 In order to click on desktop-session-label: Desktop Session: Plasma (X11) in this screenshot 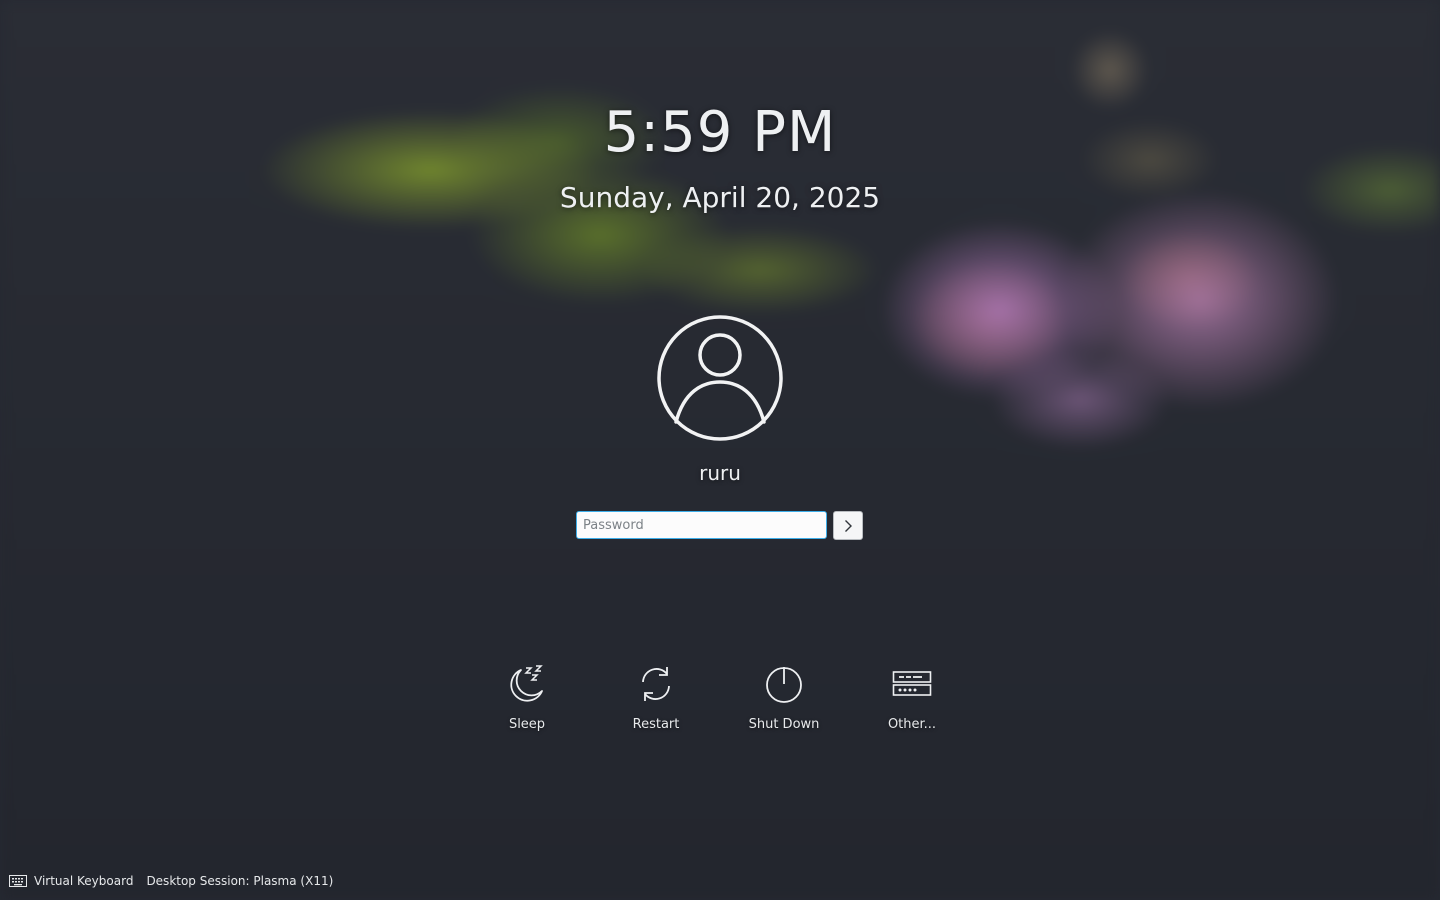, I will do `click(240, 881)`.